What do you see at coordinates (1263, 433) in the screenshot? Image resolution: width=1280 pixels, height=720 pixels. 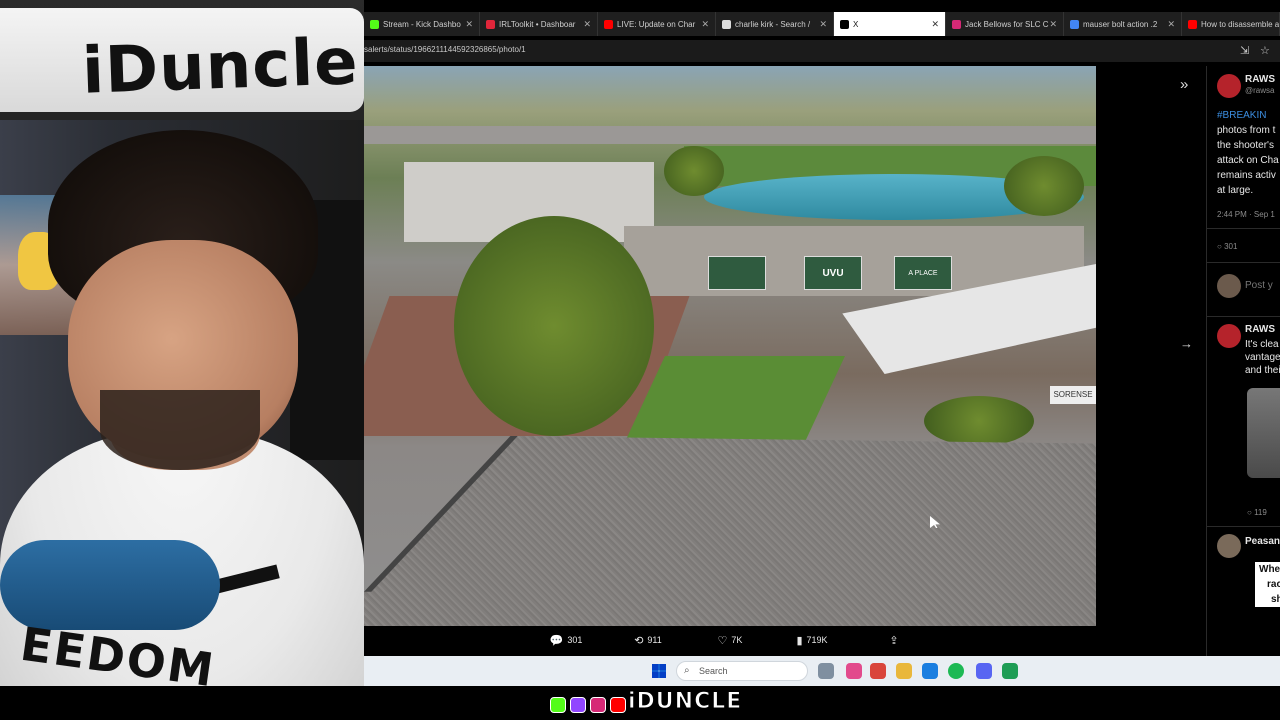 I see `post-image` at bounding box center [1263, 433].